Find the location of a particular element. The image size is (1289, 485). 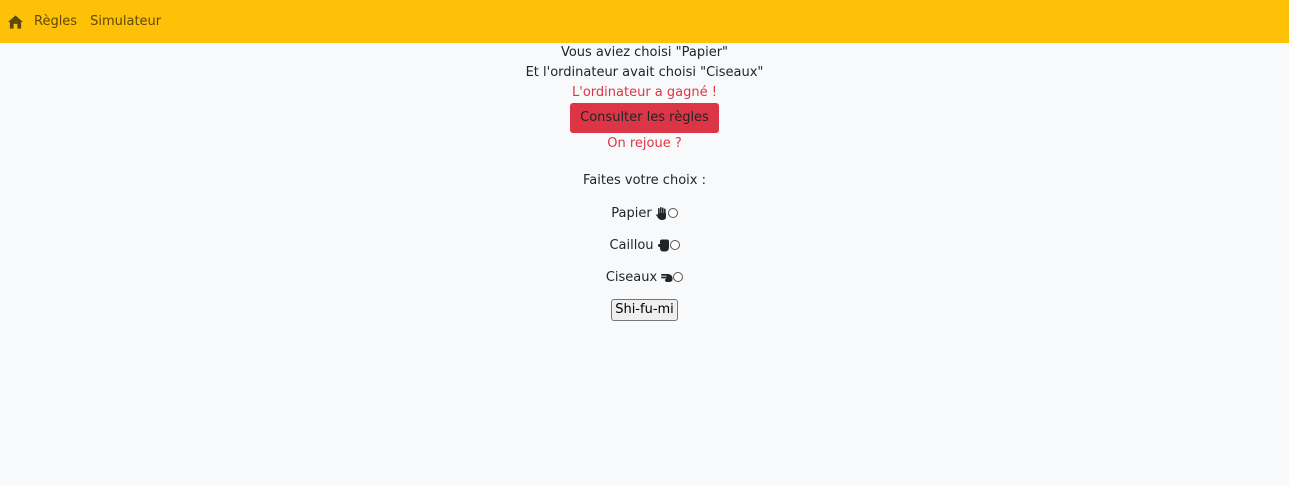

choice-prompt: Faites votre choix : is located at coordinates (644, 180).